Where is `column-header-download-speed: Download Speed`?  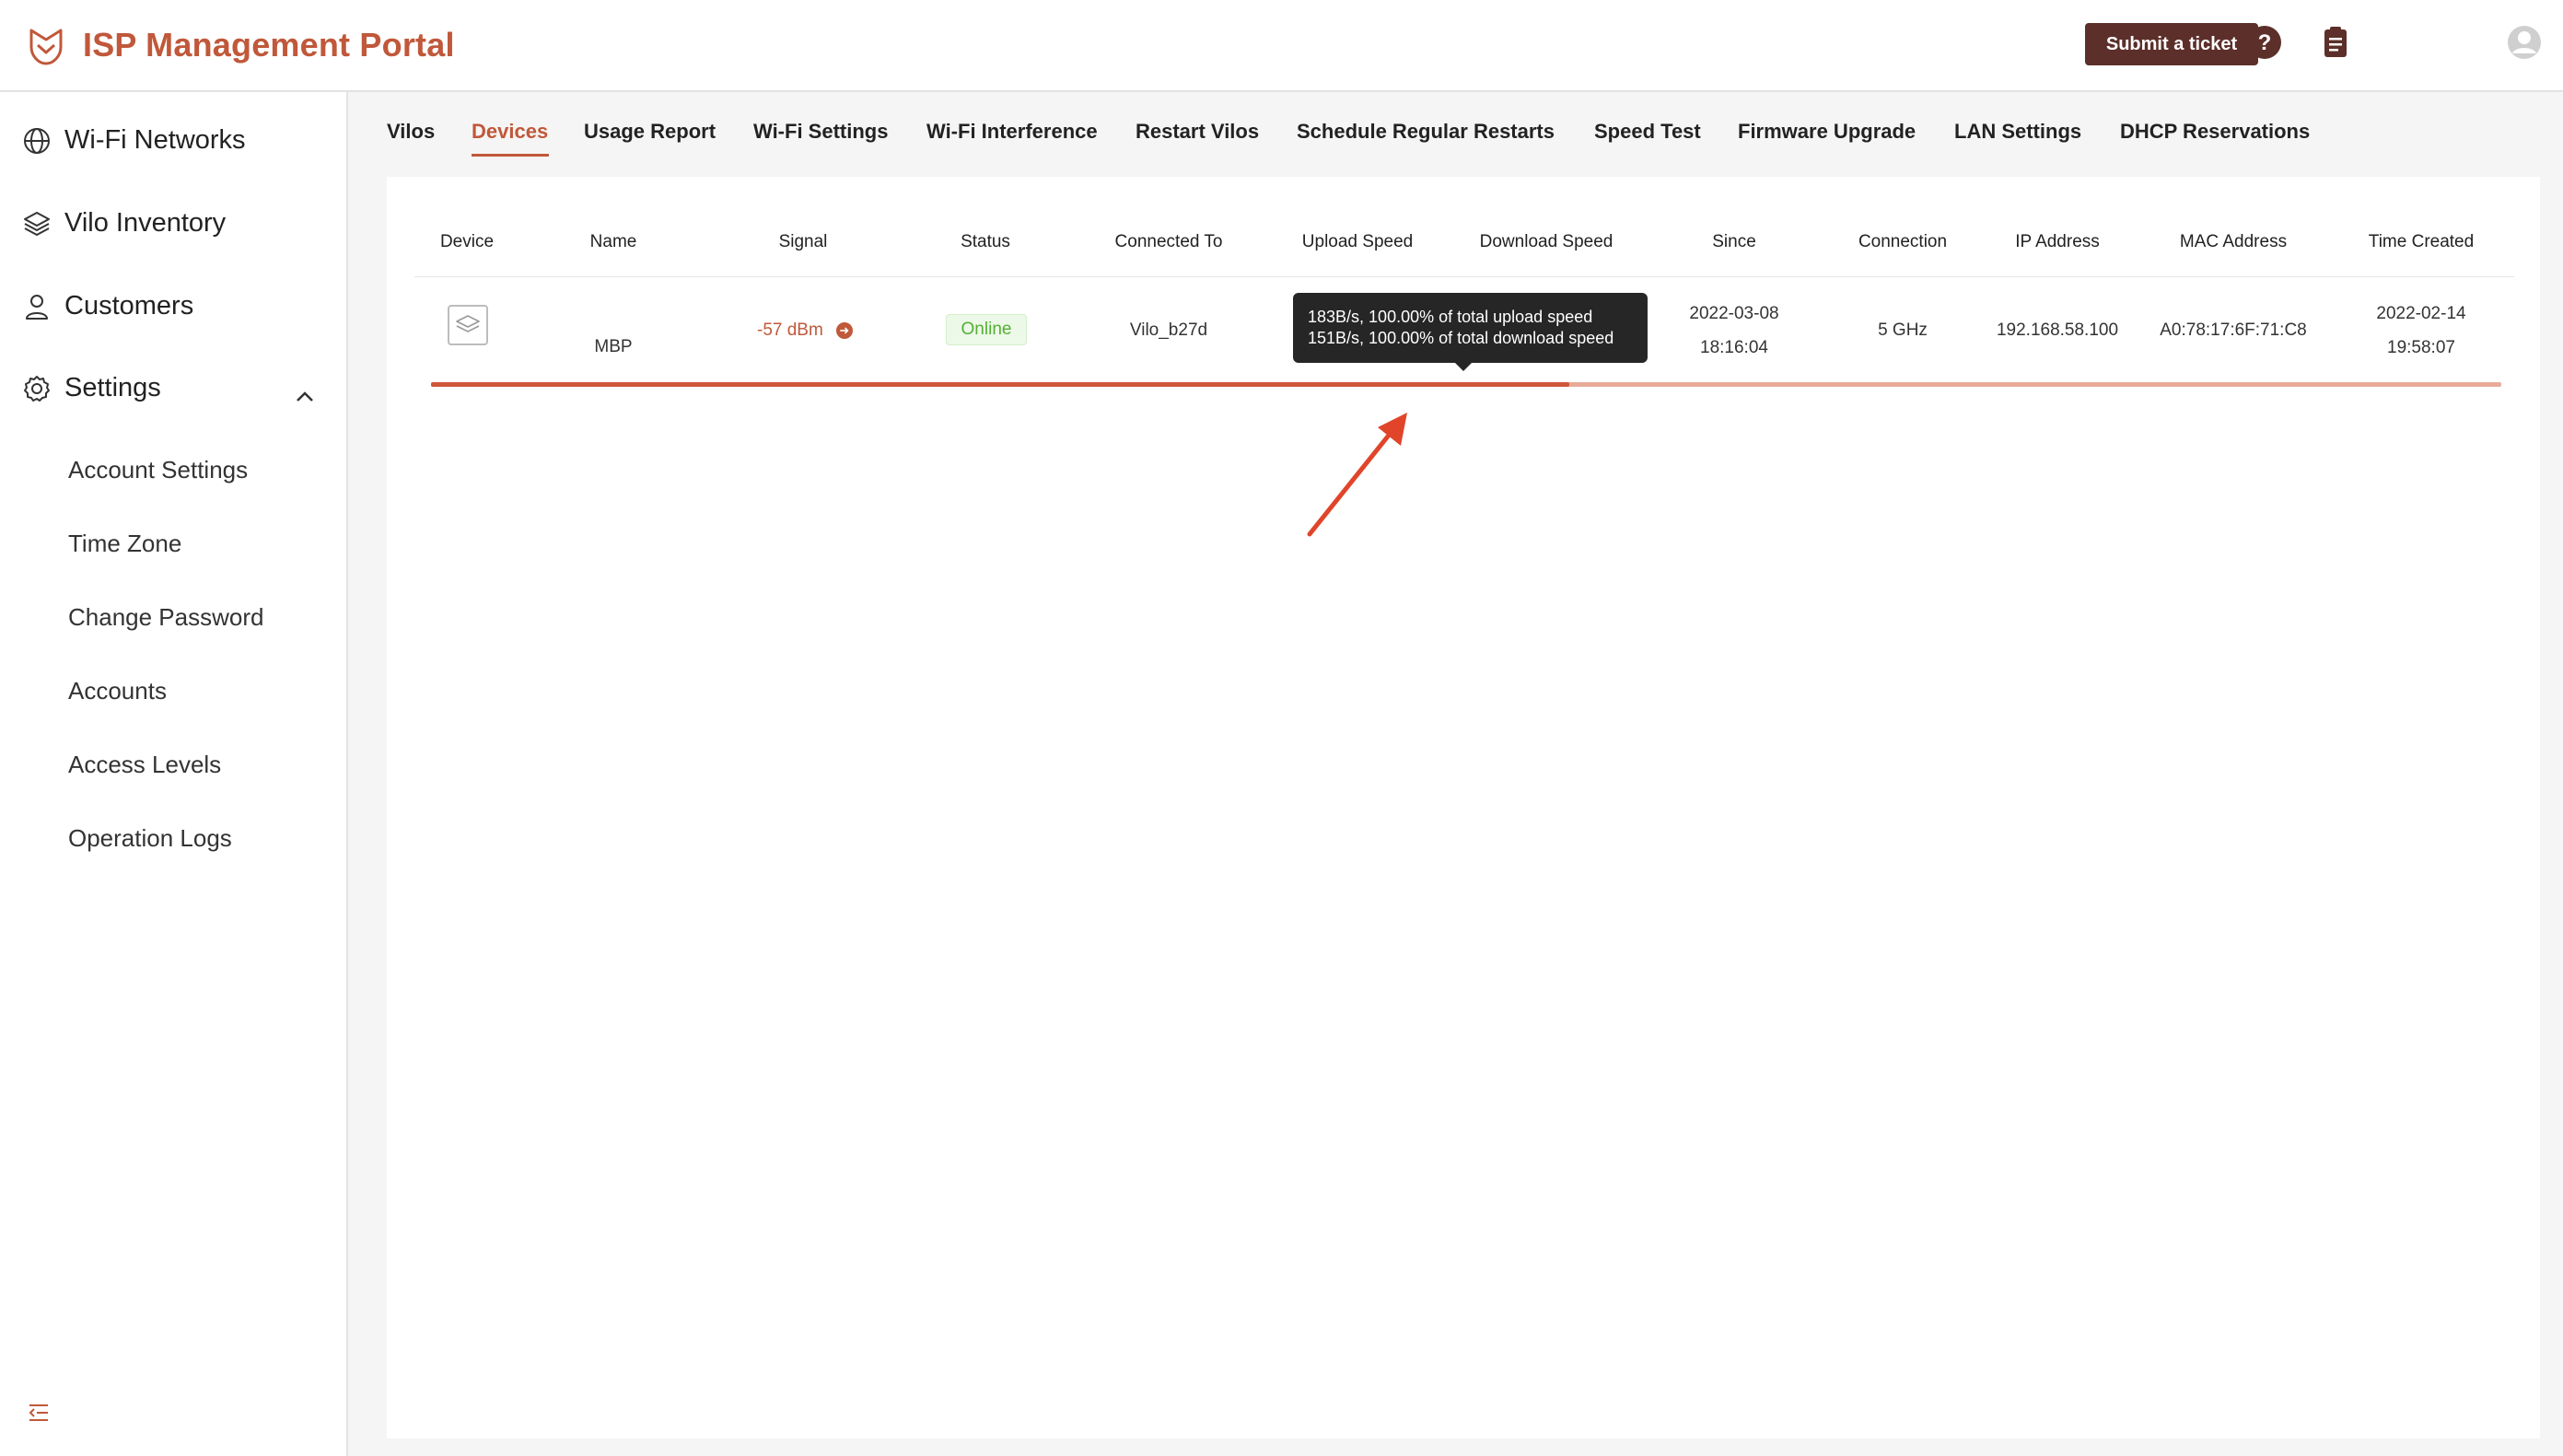 column-header-download-speed: Download Speed is located at coordinates (1547, 242).